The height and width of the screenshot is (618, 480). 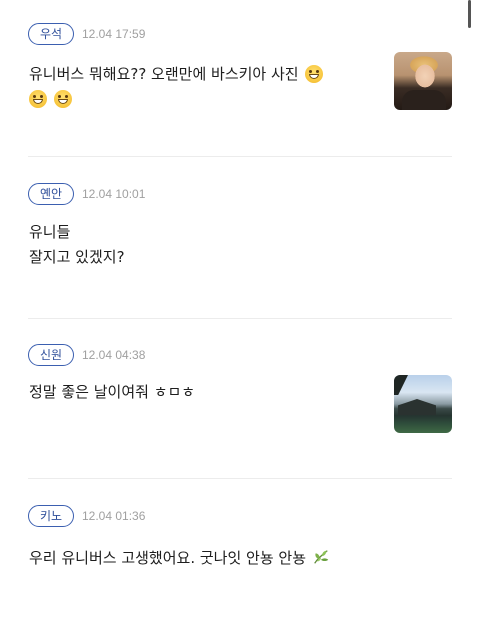 What do you see at coordinates (50, 232) in the screenshot?
I see `post-text-line: 유니들` at bounding box center [50, 232].